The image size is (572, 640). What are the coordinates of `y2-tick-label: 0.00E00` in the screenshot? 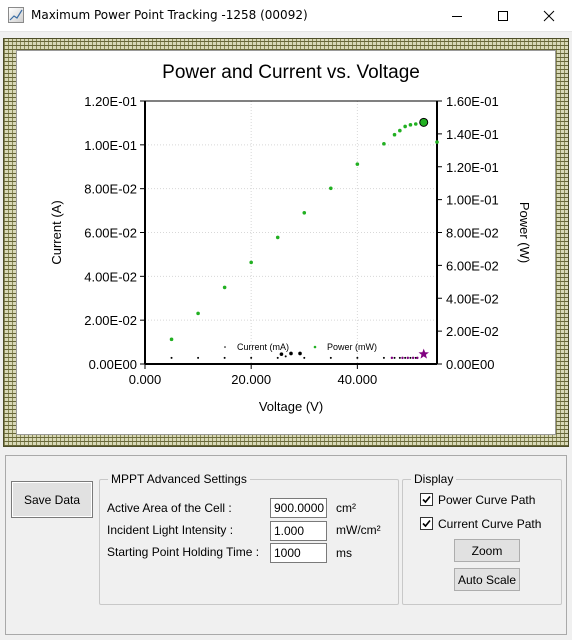 It's located at (470, 364).